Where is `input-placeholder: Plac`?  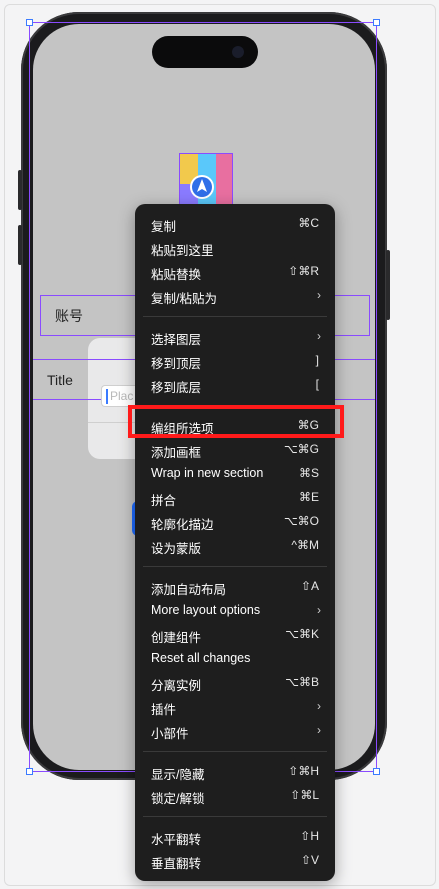
input-placeholder: Plac is located at coordinates (122, 396).